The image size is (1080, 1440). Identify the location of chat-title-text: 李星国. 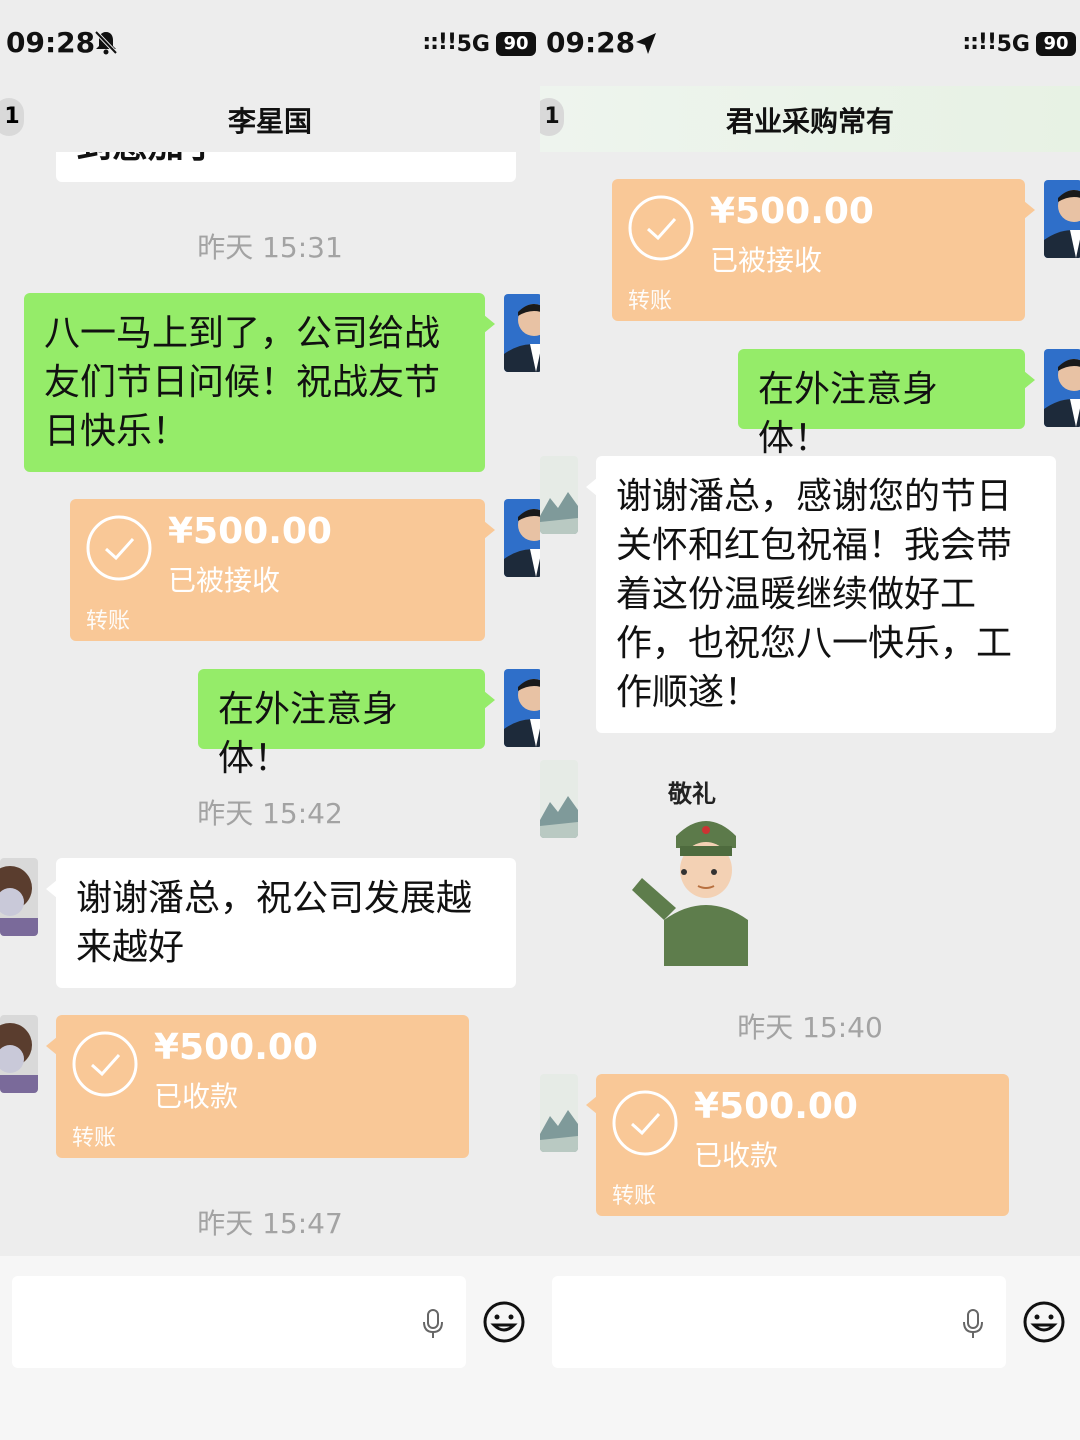
(269, 121).